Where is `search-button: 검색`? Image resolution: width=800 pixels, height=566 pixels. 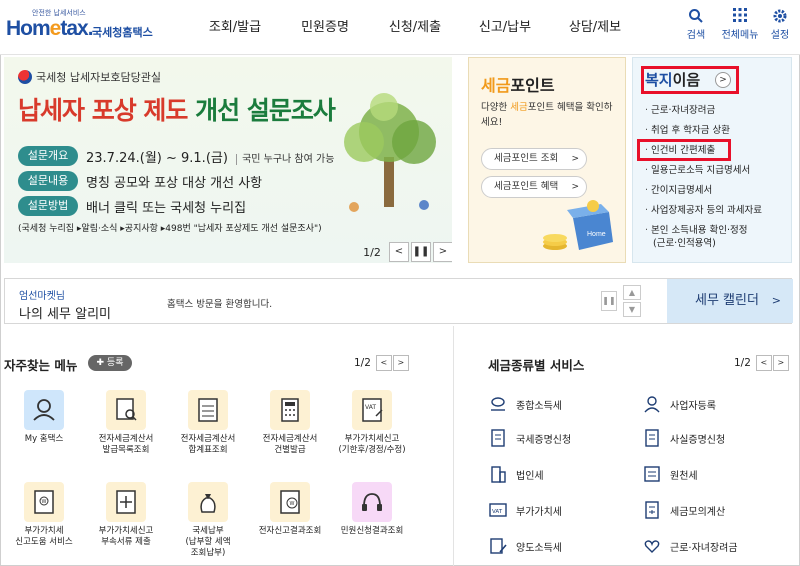 search-button: 검색 is located at coordinates (696, 24).